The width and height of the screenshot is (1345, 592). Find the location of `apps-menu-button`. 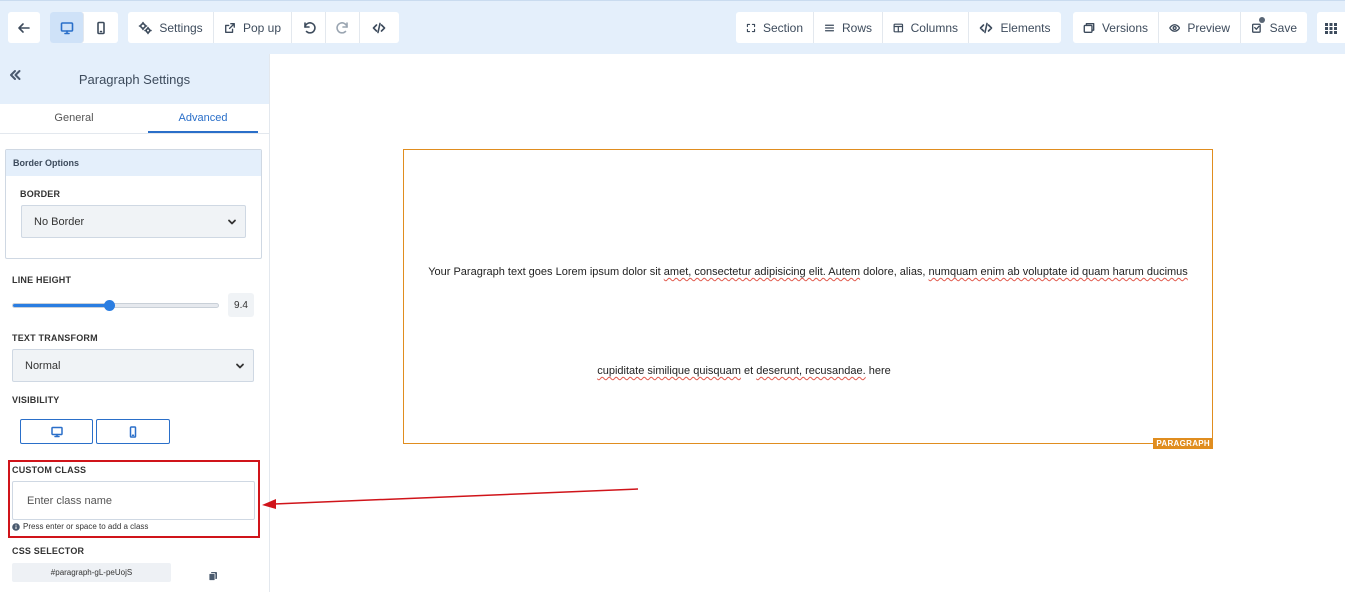

apps-menu-button is located at coordinates (1331, 27).